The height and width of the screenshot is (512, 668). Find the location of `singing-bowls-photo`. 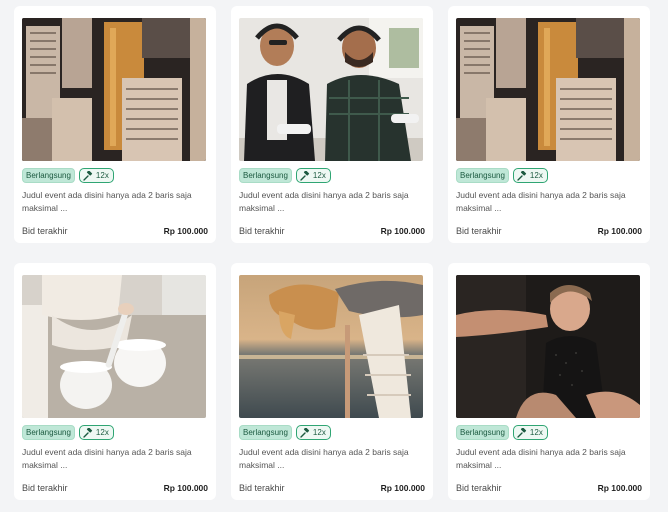

singing-bowls-photo is located at coordinates (114, 346).